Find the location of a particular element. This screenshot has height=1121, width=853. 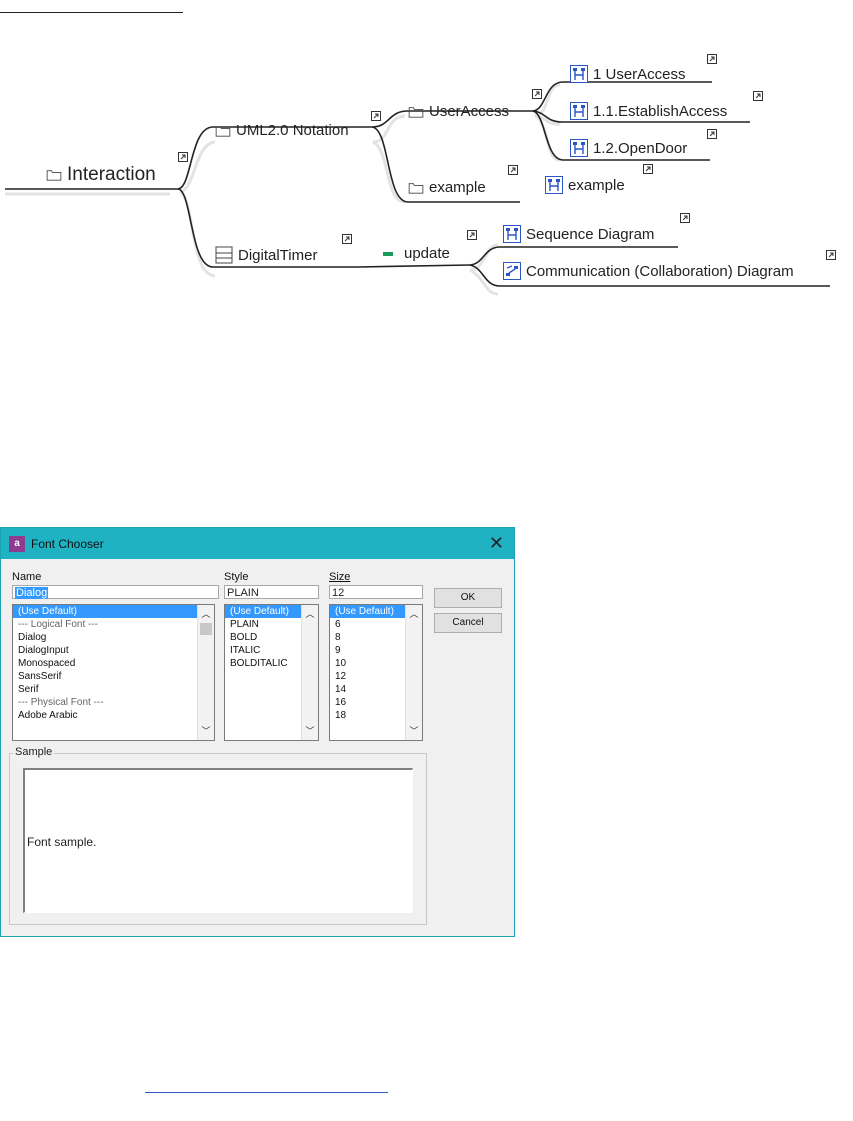

node-label: 1.1.EstablishAccess is located at coordinates (660, 111).